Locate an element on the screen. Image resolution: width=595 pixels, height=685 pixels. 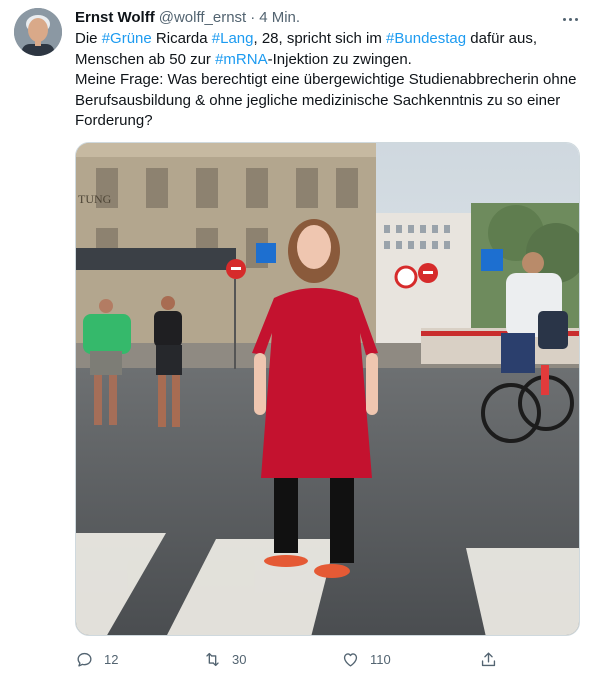
reply-count: 12 is located at coordinates (111, 659).